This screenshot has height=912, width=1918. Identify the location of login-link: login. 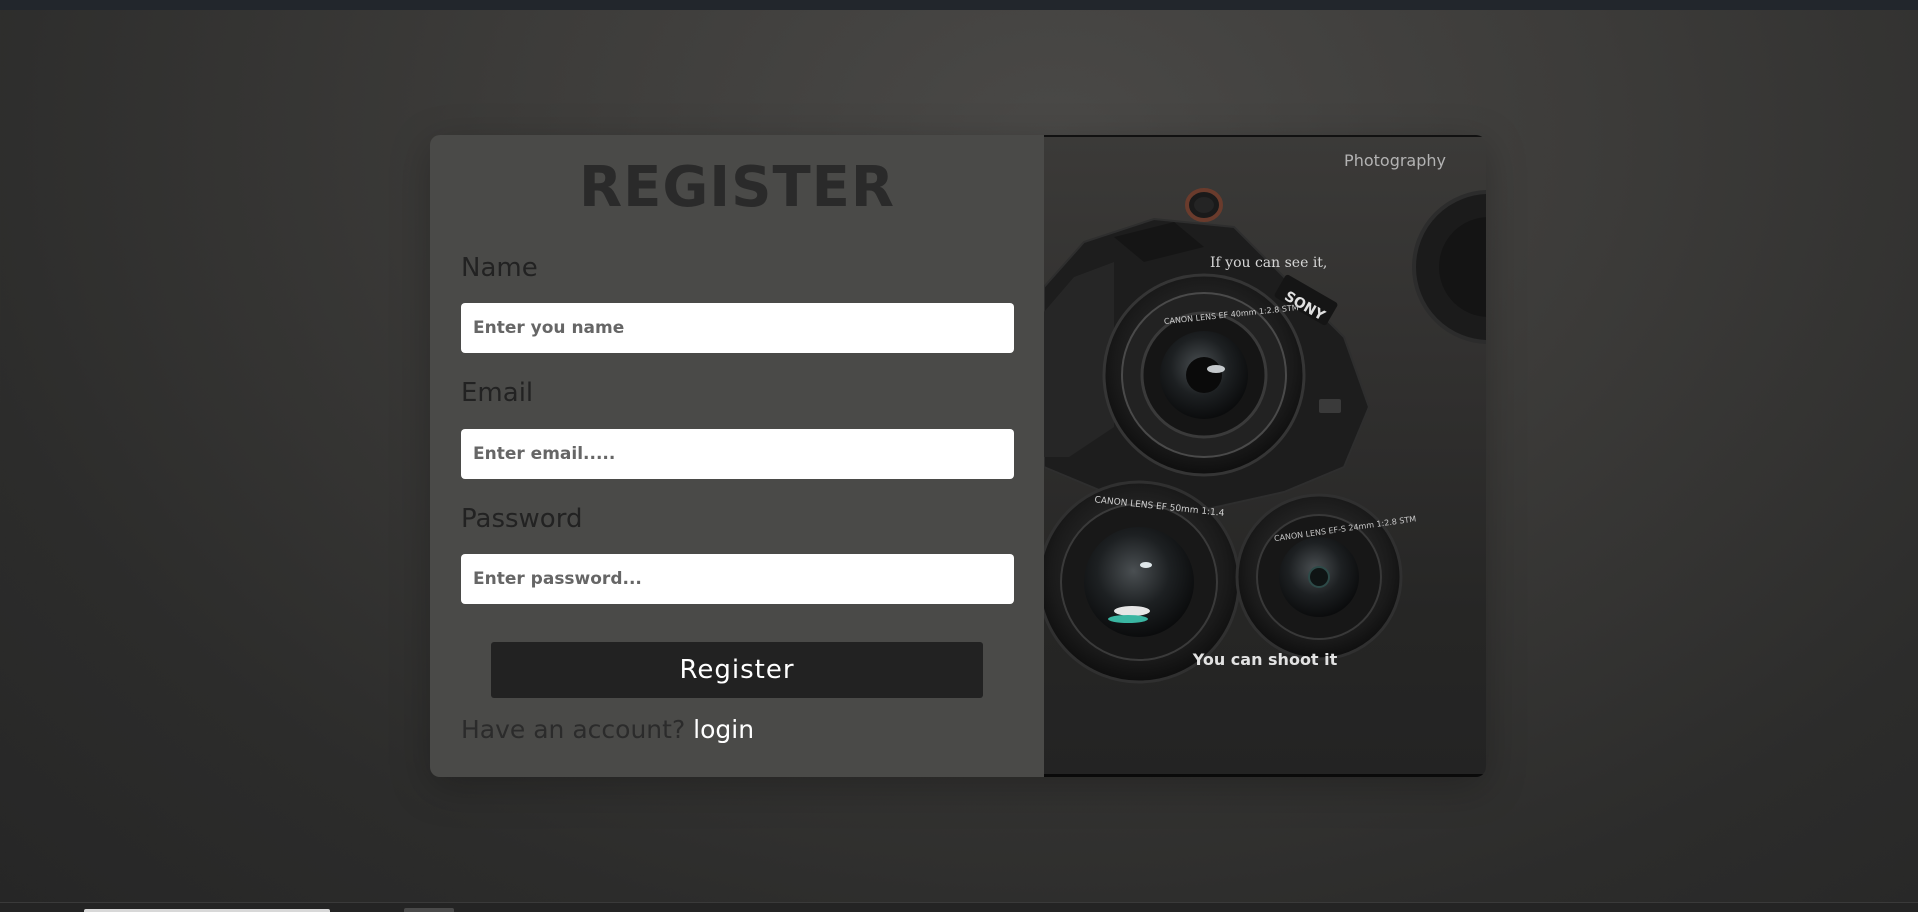
(723, 729).